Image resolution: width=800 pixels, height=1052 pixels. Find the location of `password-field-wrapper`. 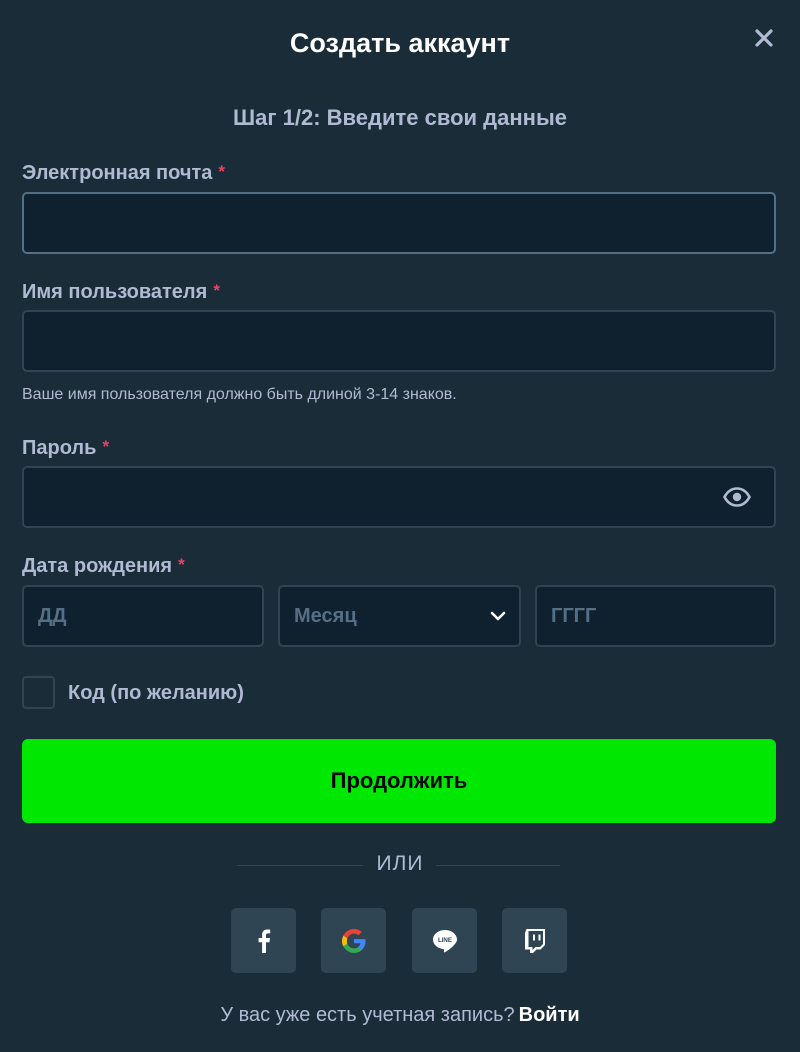

password-field-wrapper is located at coordinates (399, 497).